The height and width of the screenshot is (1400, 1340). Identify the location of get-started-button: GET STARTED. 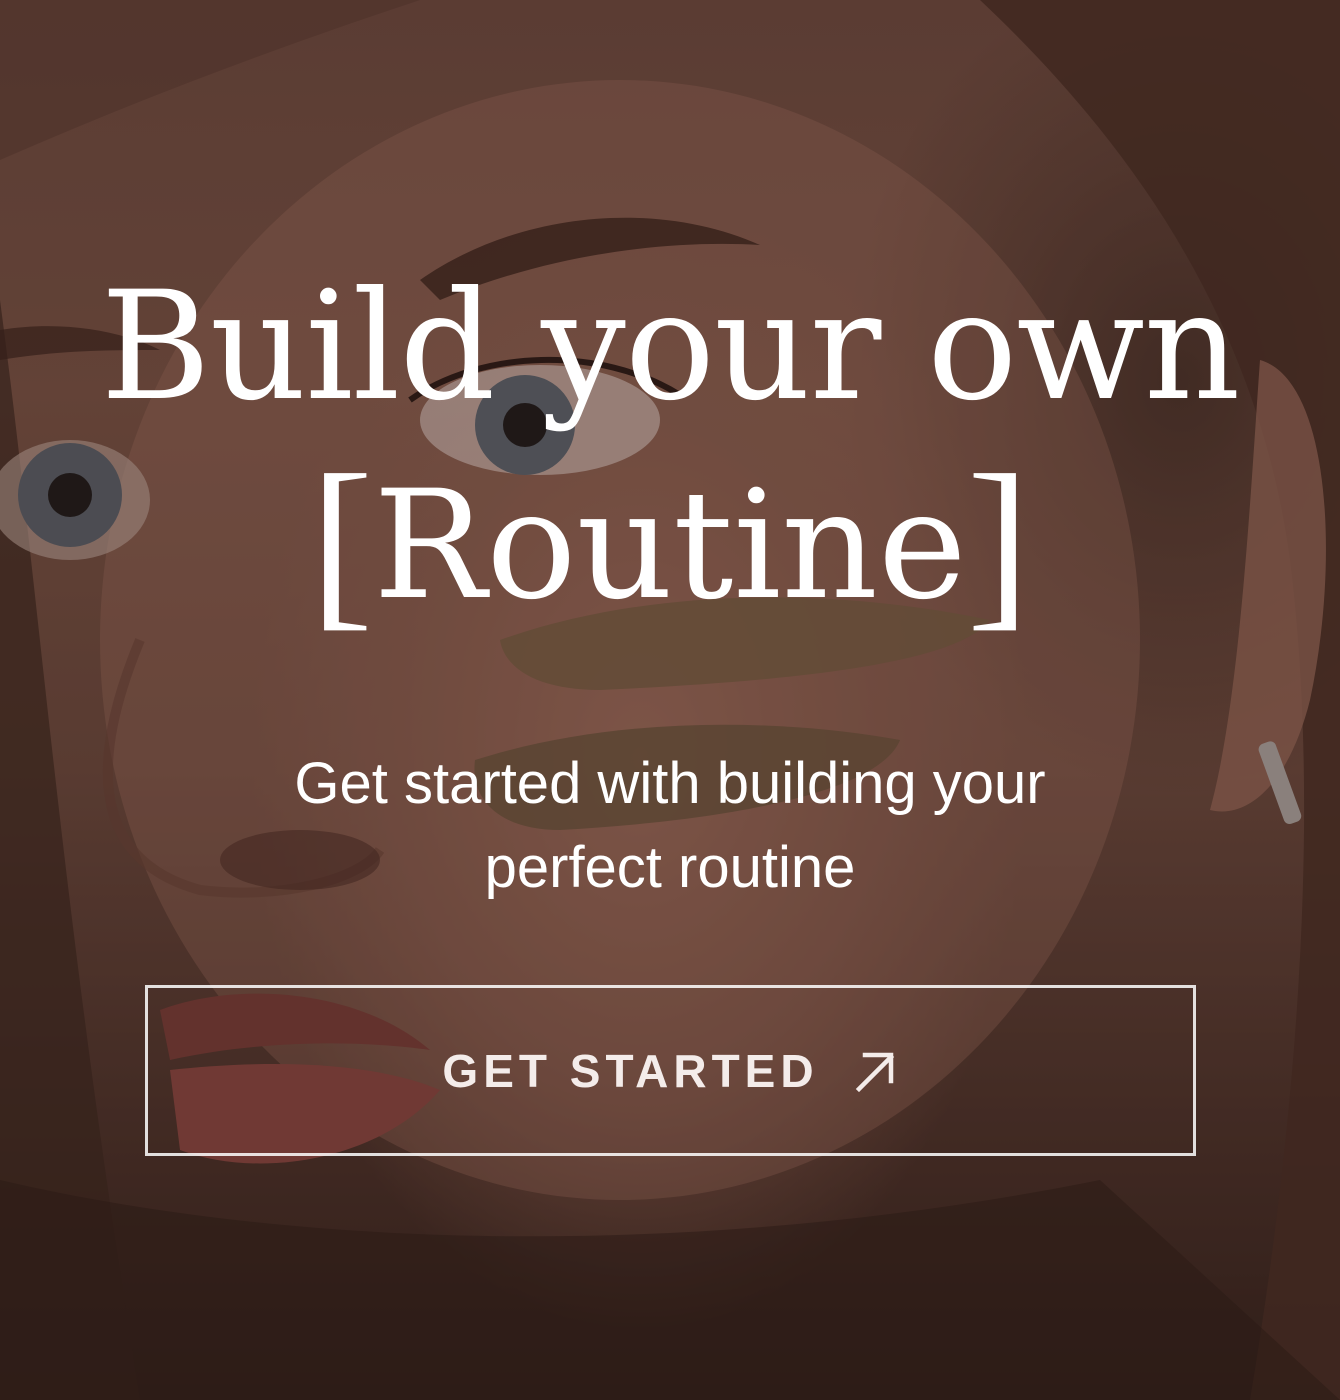
(670, 1070).